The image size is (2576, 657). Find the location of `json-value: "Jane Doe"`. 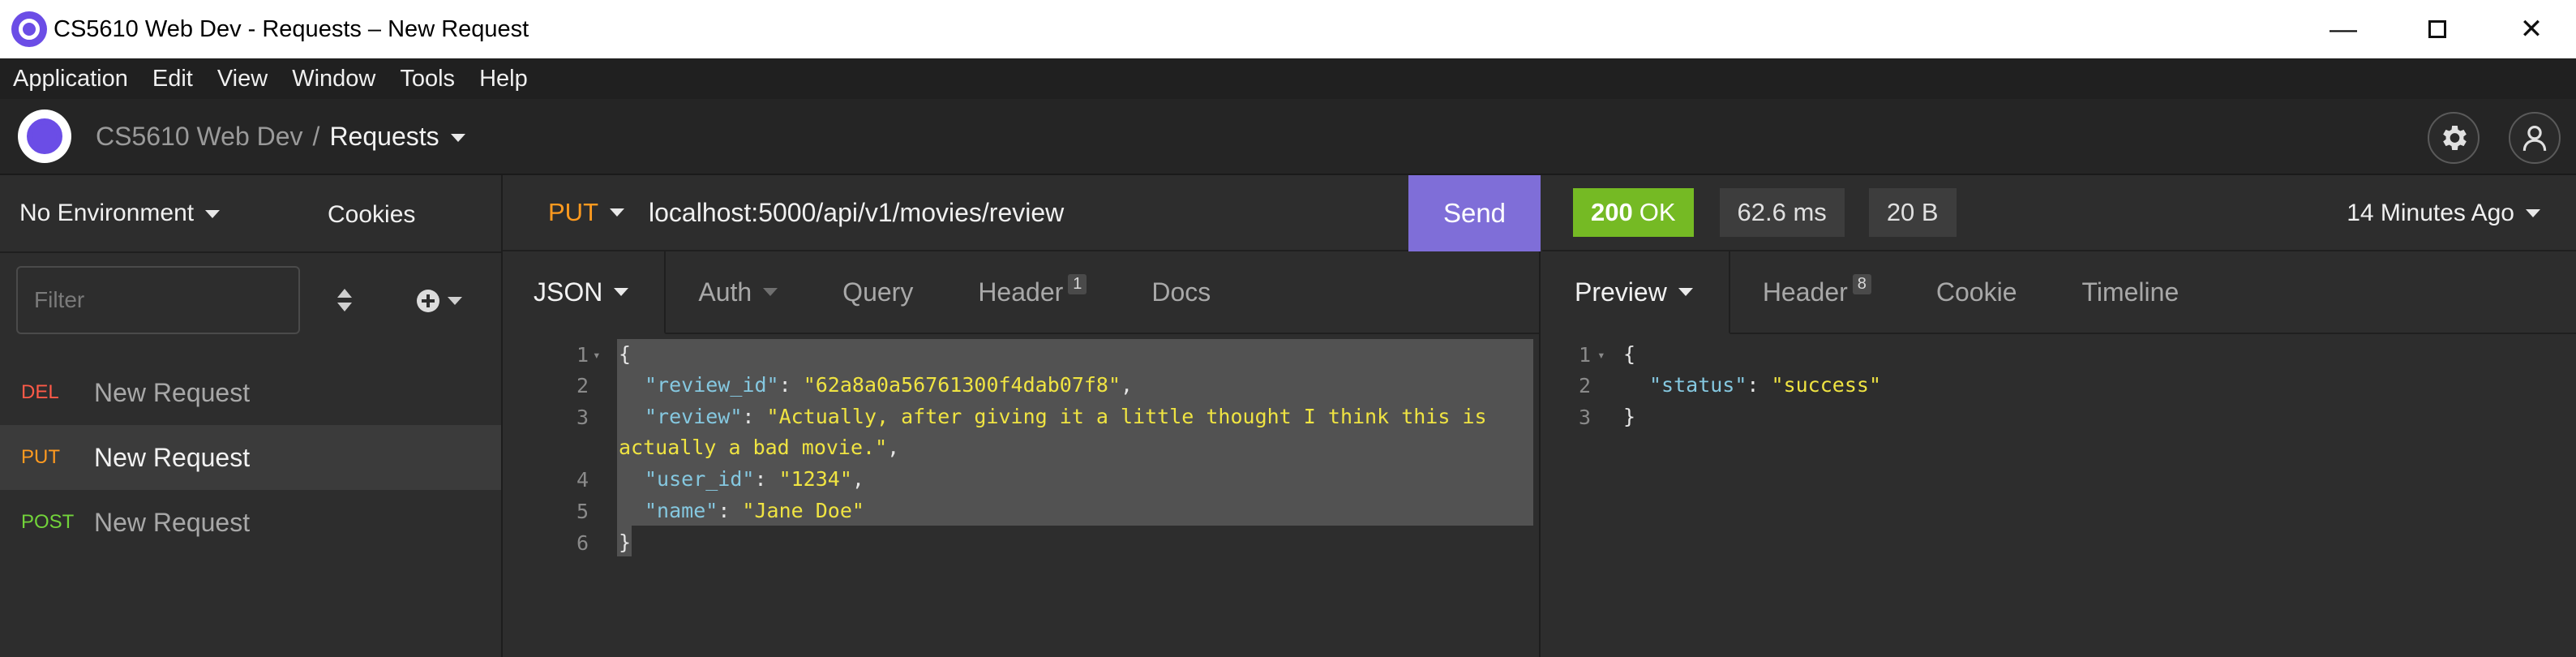

json-value: "Jane Doe" is located at coordinates (803, 510).